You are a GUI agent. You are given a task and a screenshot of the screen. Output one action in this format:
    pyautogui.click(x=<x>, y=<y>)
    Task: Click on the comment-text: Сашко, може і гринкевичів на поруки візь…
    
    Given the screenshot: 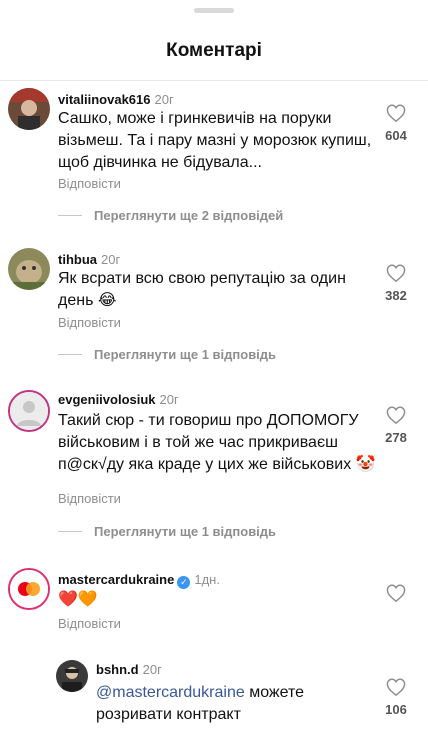 What is the action you would take?
    pyautogui.click(x=215, y=140)
    